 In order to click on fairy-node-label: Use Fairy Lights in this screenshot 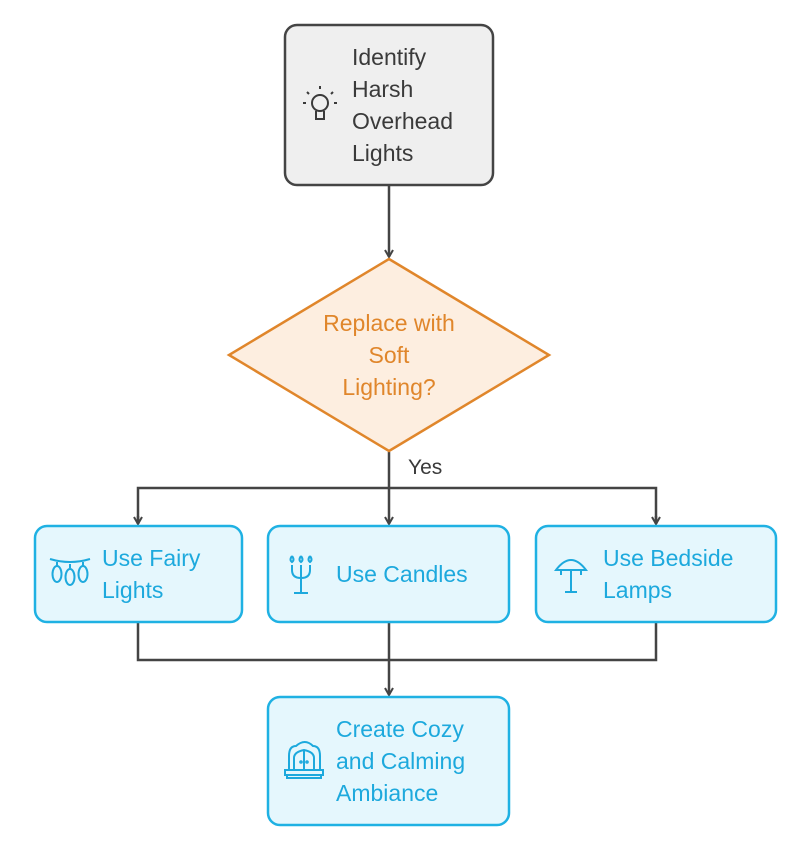, I will do `click(151, 574)`.